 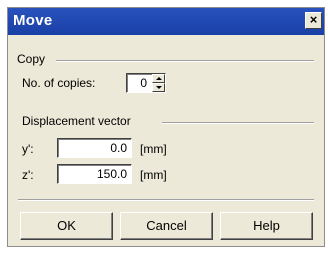 I want to click on copies-spinner, so click(x=158, y=83).